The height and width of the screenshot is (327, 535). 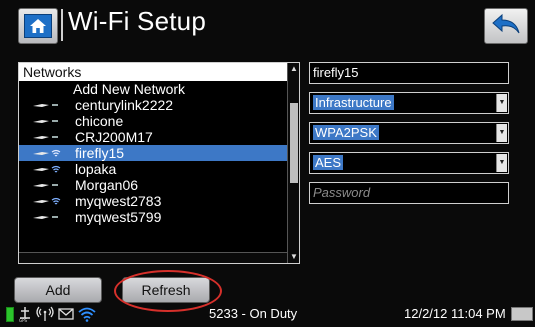 What do you see at coordinates (342, 192) in the screenshot?
I see `password-placeholder: Password` at bounding box center [342, 192].